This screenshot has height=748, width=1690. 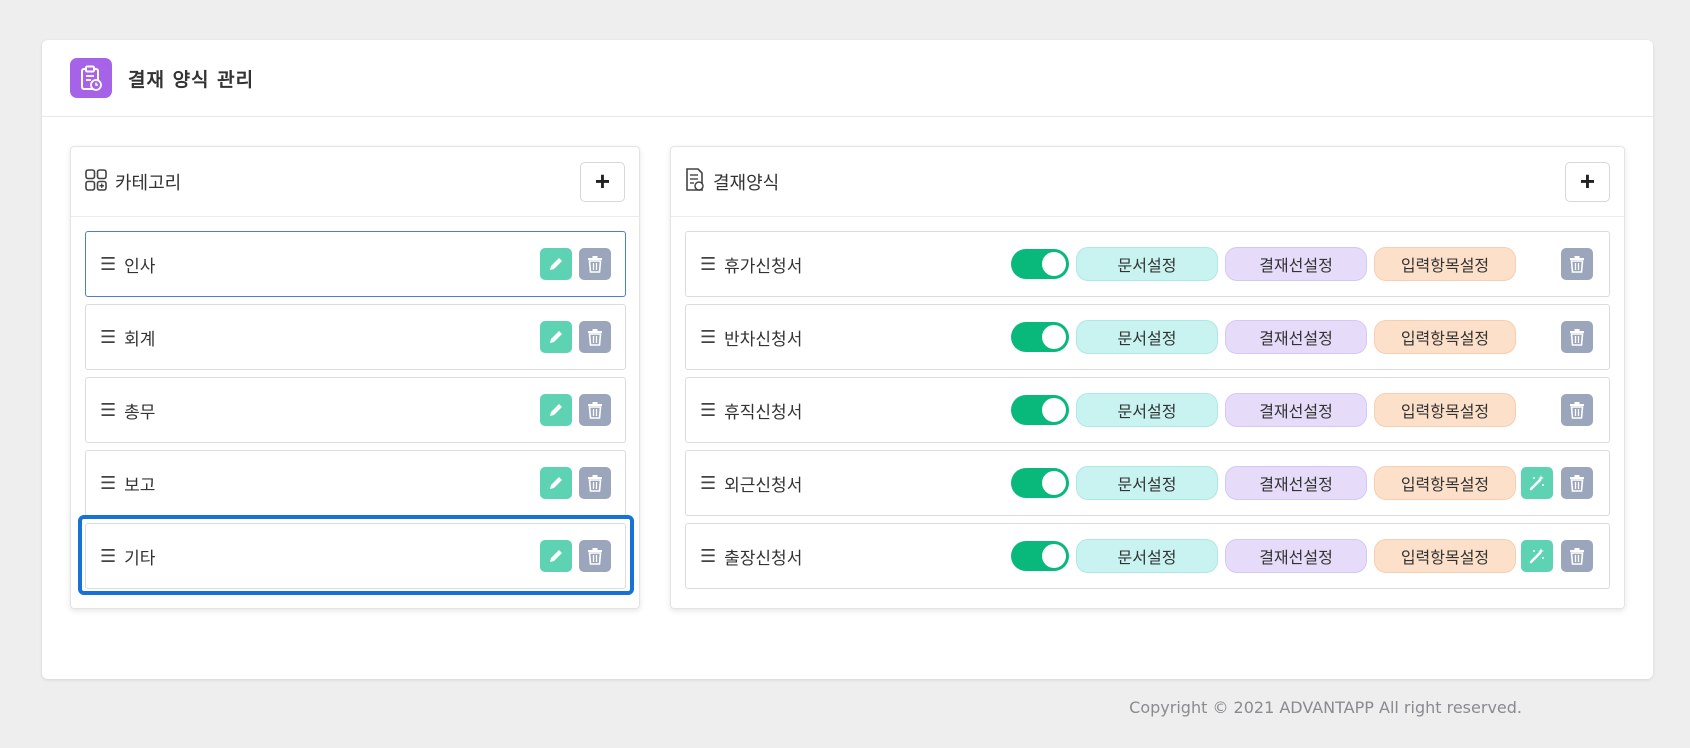 I want to click on form-label: 휴직신청서, so click(x=763, y=412).